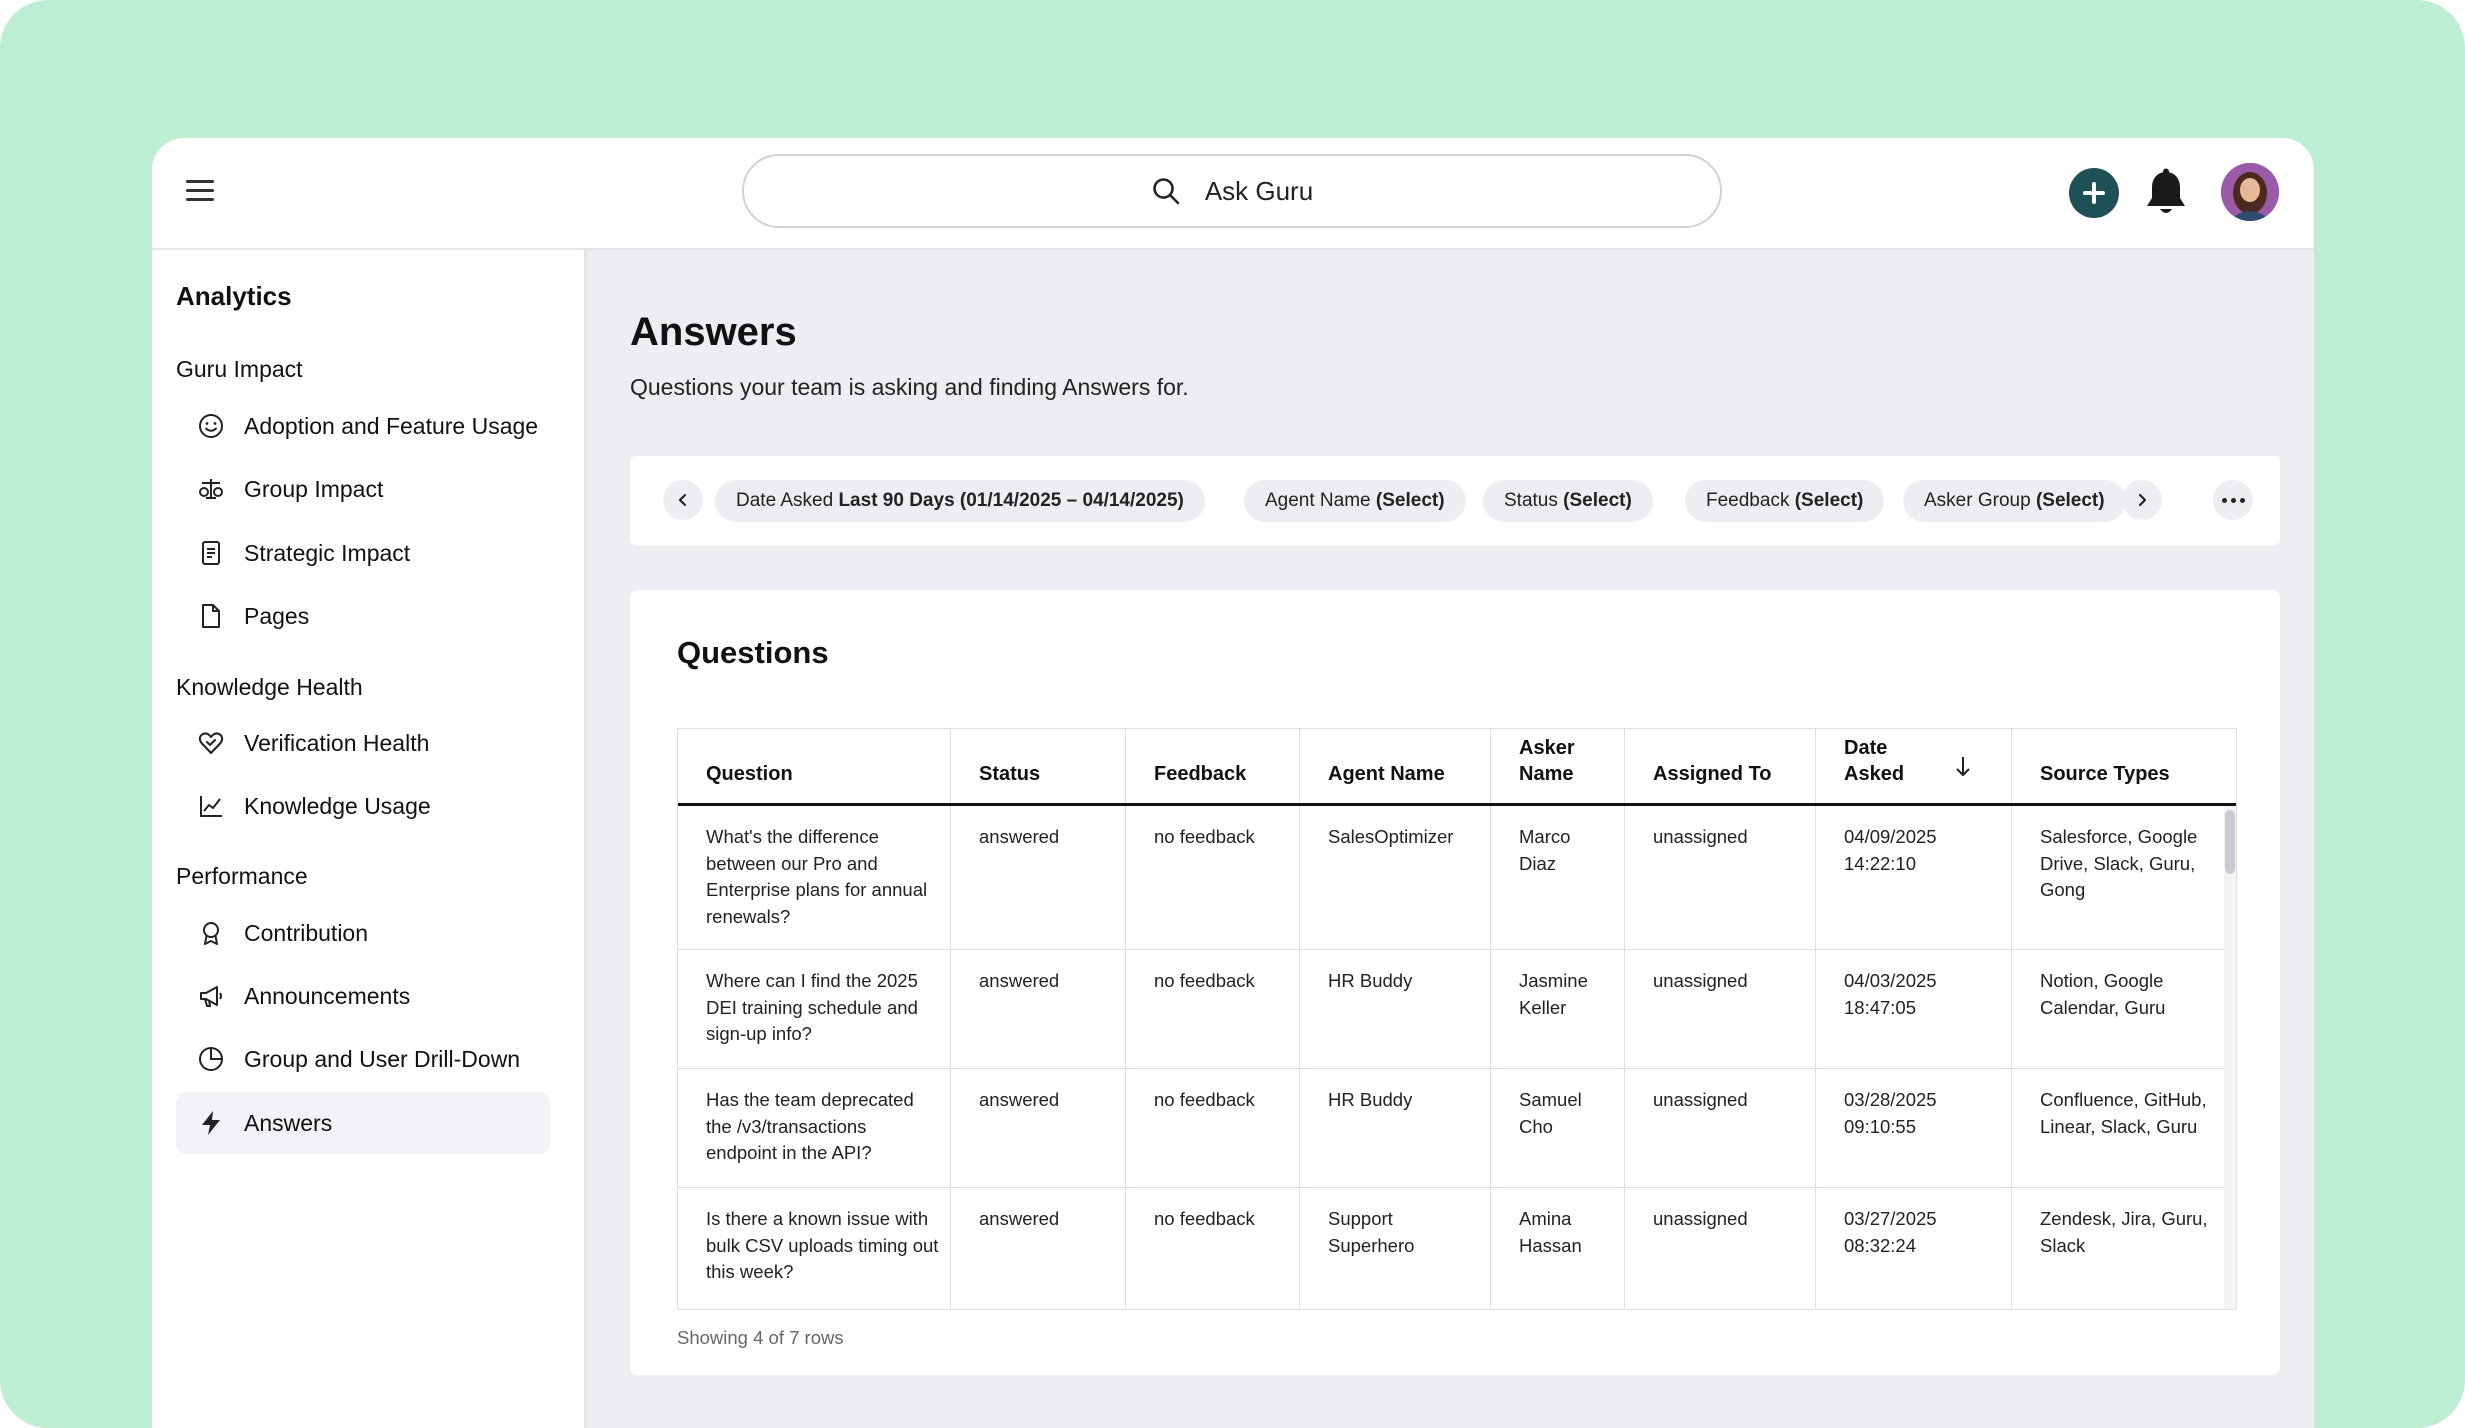 This screenshot has width=2465, height=1428. What do you see at coordinates (211, 1123) in the screenshot?
I see `lightning-icon` at bounding box center [211, 1123].